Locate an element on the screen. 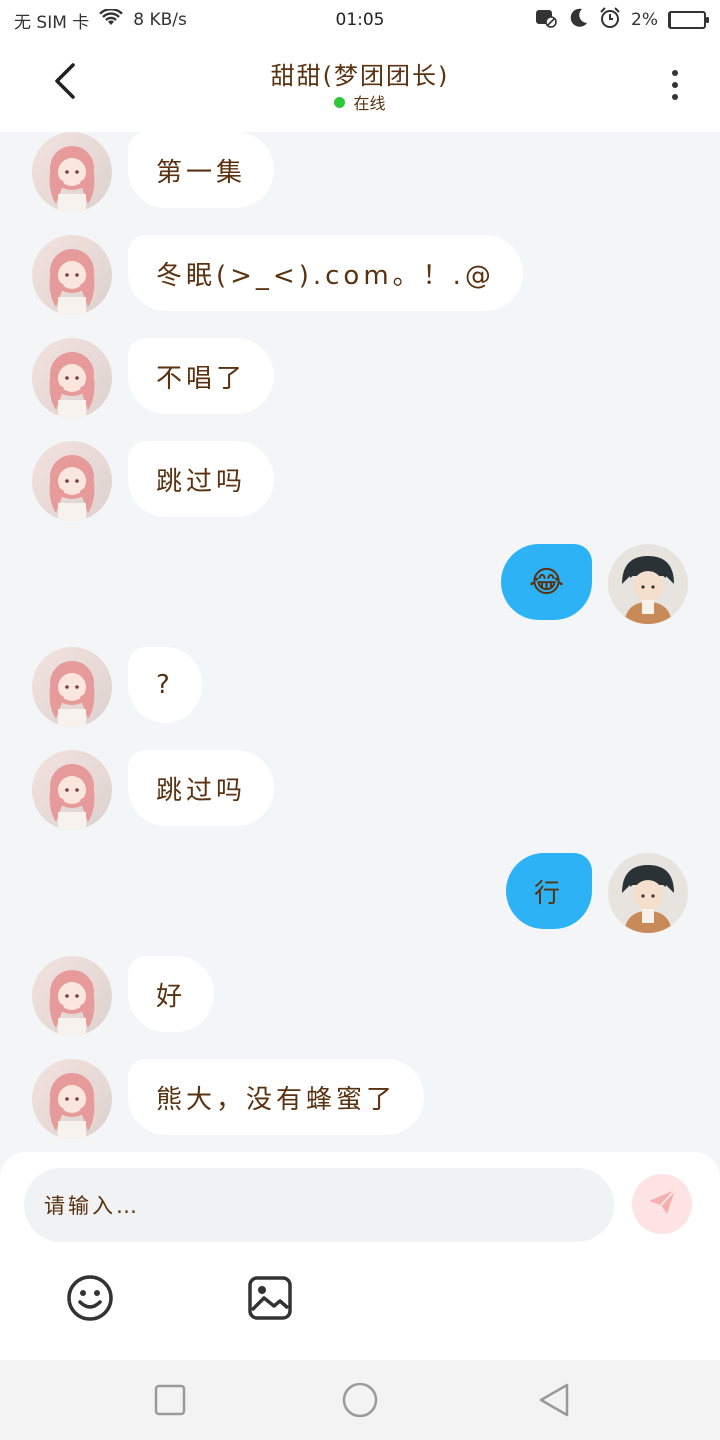  incoming-message: ? is located at coordinates (360, 687).